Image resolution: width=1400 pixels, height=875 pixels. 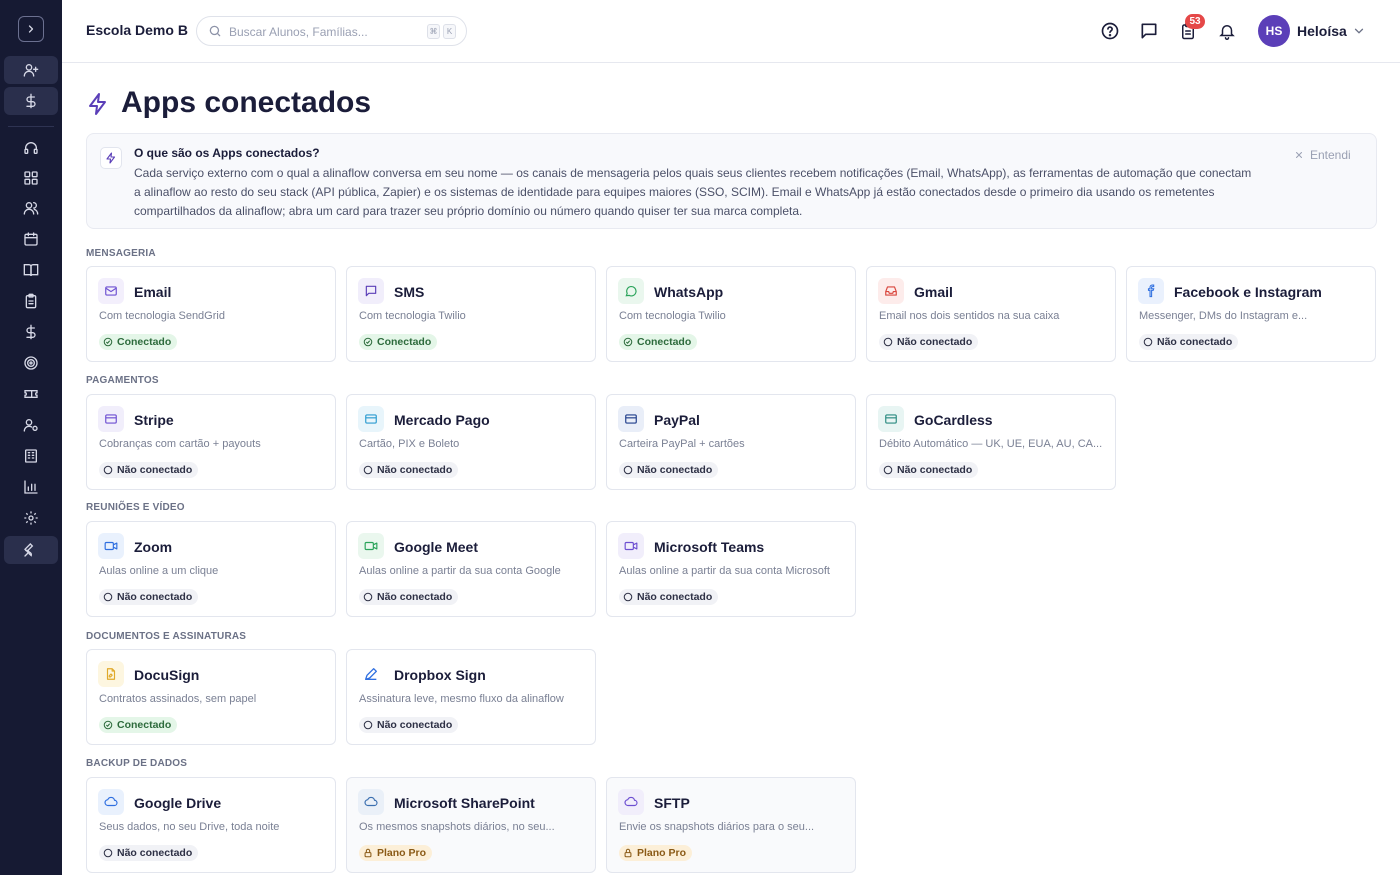 What do you see at coordinates (31, 425) in the screenshot?
I see `sidebar-item-user-settings` at bounding box center [31, 425].